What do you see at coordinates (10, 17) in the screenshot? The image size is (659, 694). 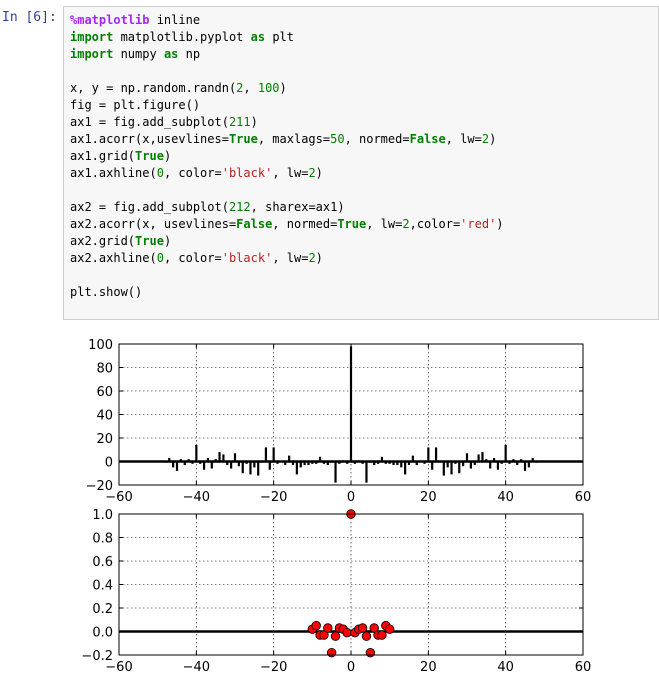 I see `prompt-label: In` at bounding box center [10, 17].